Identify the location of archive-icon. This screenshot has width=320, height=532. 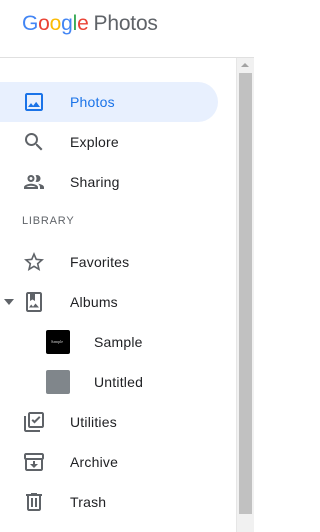
(34, 462).